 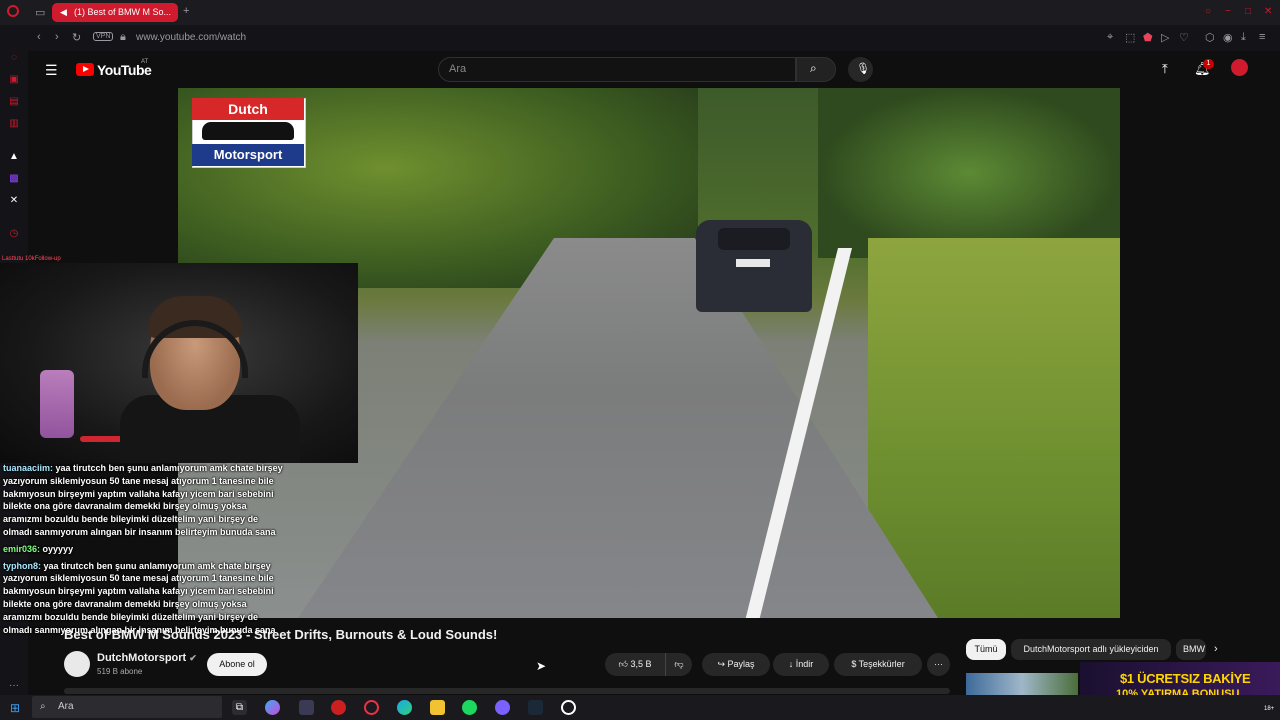 I want to click on heart-icon: ♡, so click(x=1184, y=37).